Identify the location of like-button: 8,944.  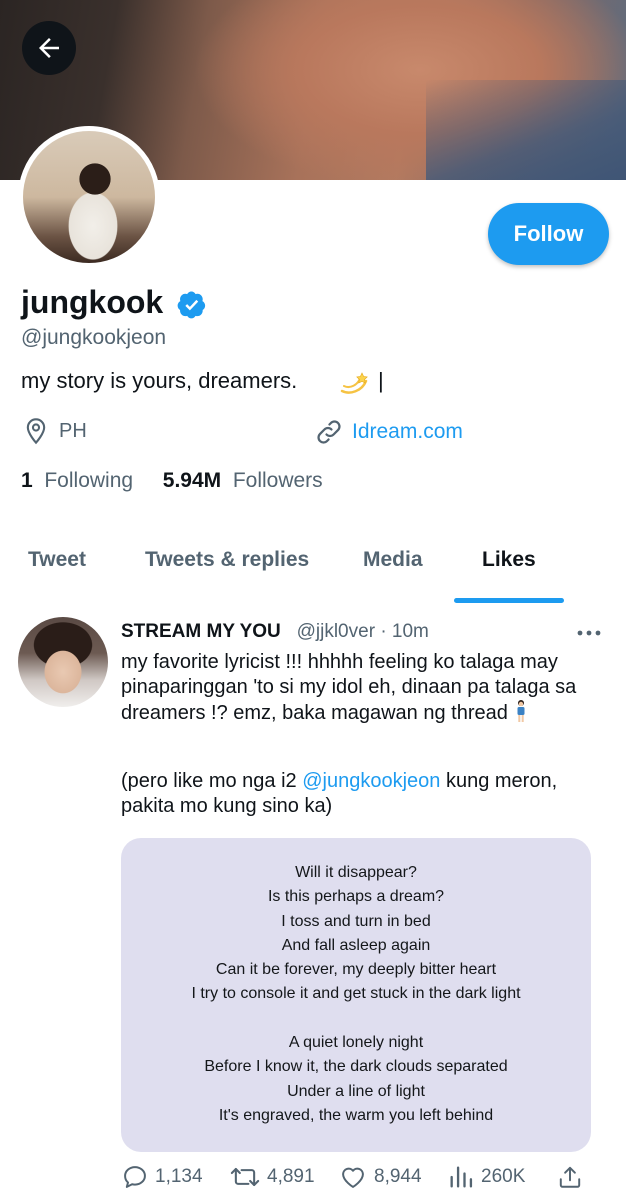
(380, 1177).